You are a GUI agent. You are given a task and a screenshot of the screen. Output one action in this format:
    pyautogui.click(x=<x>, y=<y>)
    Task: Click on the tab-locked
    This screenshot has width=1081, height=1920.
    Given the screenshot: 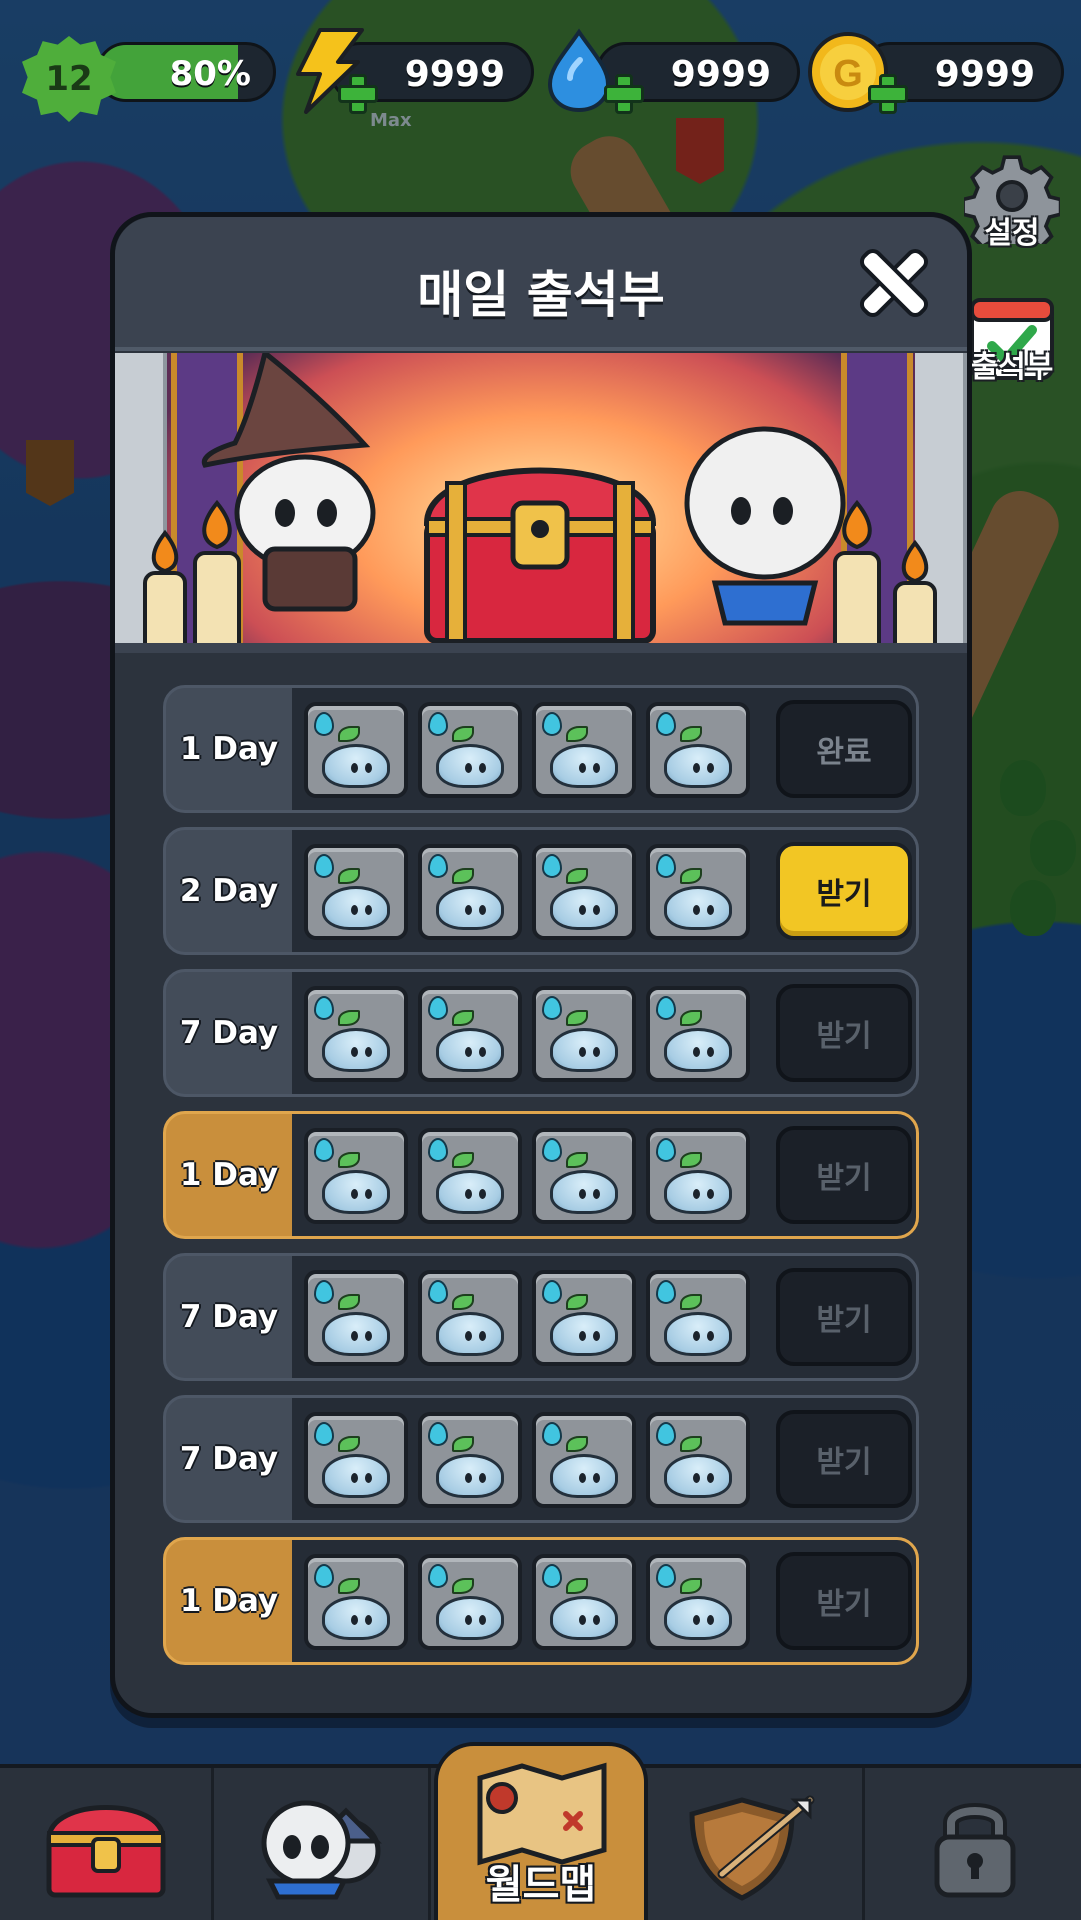 What is the action you would take?
    pyautogui.click(x=974, y=1844)
    